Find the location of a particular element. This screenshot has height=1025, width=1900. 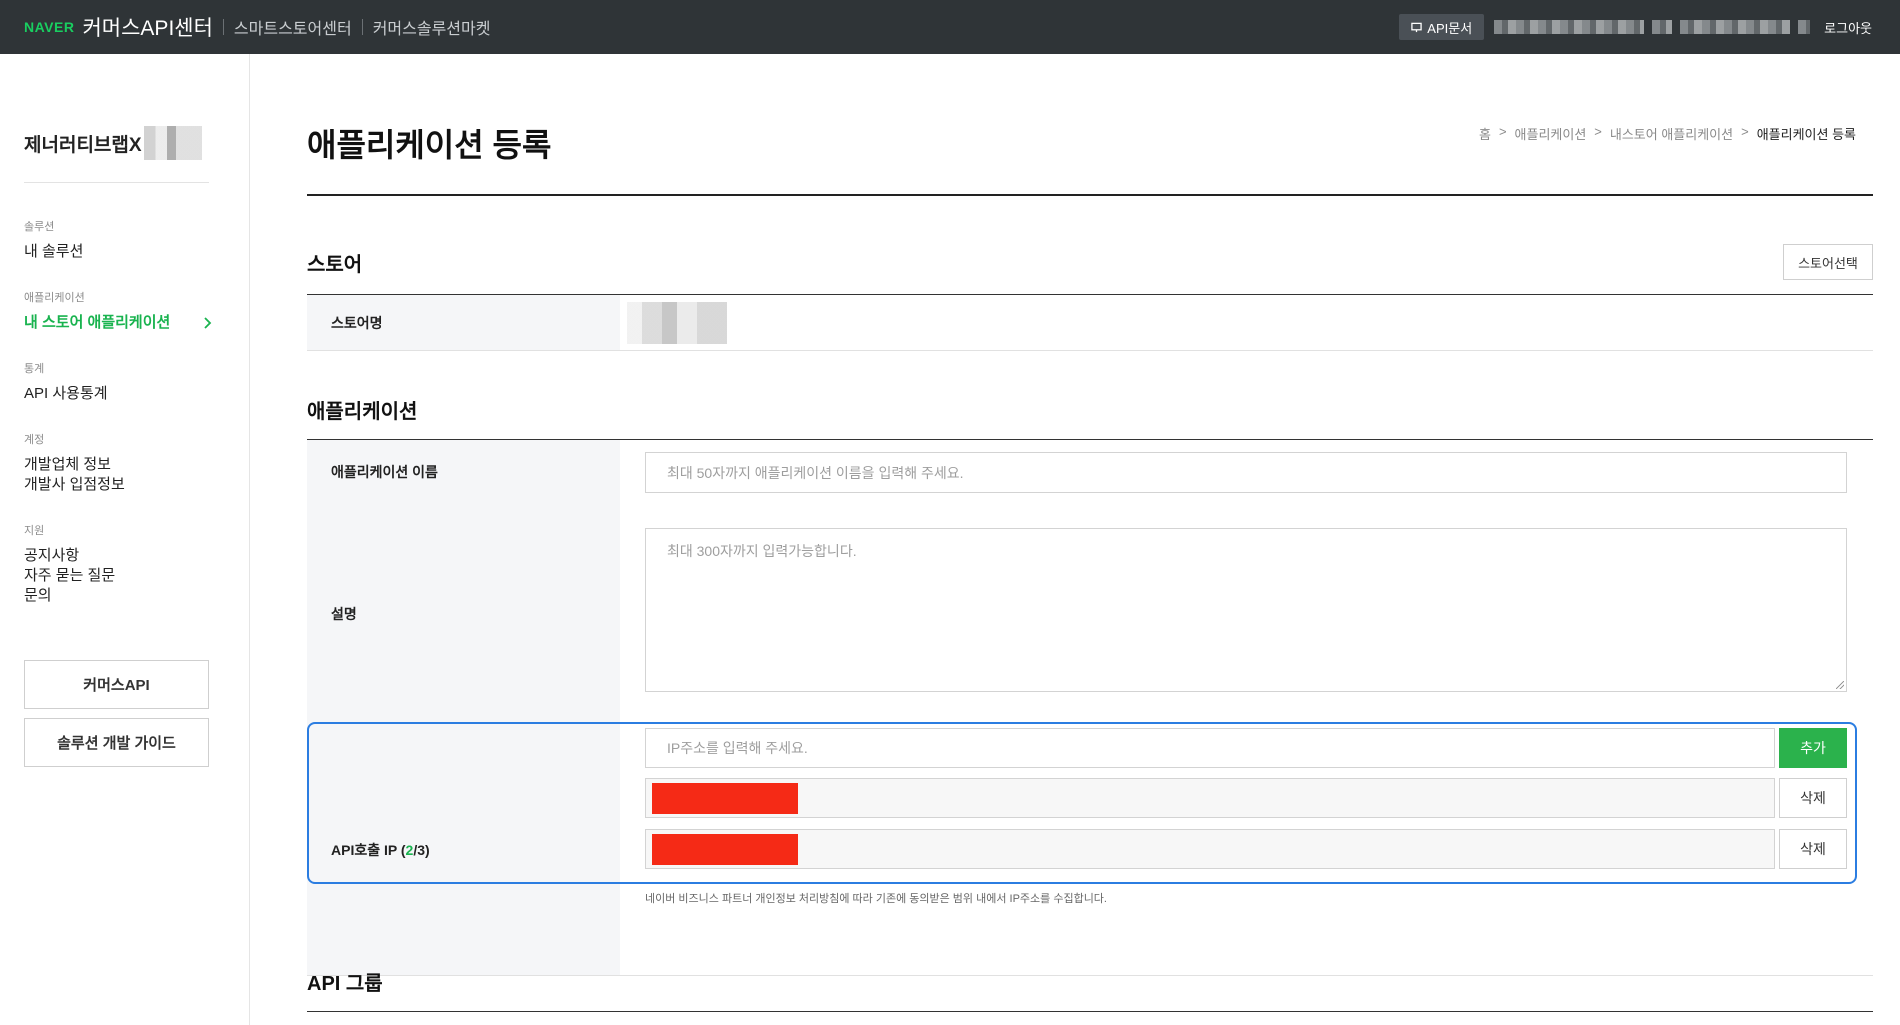

sidebar-item-label: 개발사 입점정보 is located at coordinates (74, 484).